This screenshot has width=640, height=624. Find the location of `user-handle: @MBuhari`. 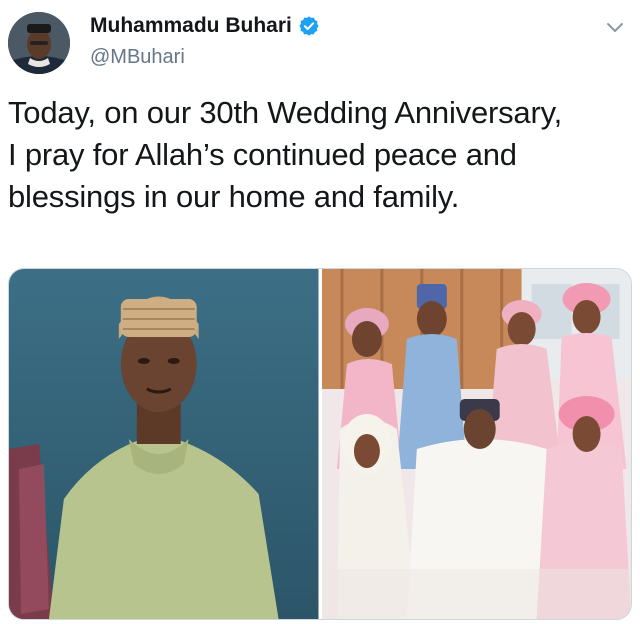

user-handle: @MBuhari is located at coordinates (137, 57).